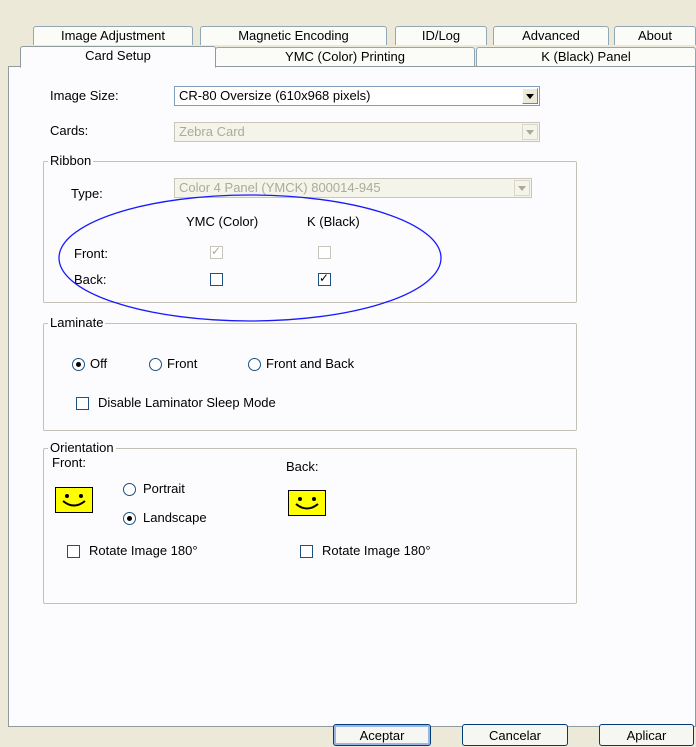  Describe the element at coordinates (515, 735) in the screenshot. I see `cancel-button: Cancelar` at that location.